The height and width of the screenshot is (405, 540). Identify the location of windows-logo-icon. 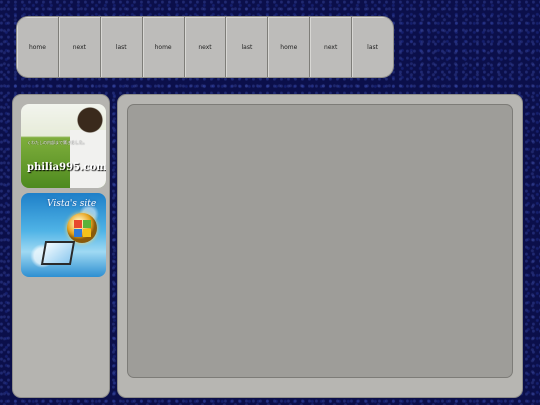
(82, 228).